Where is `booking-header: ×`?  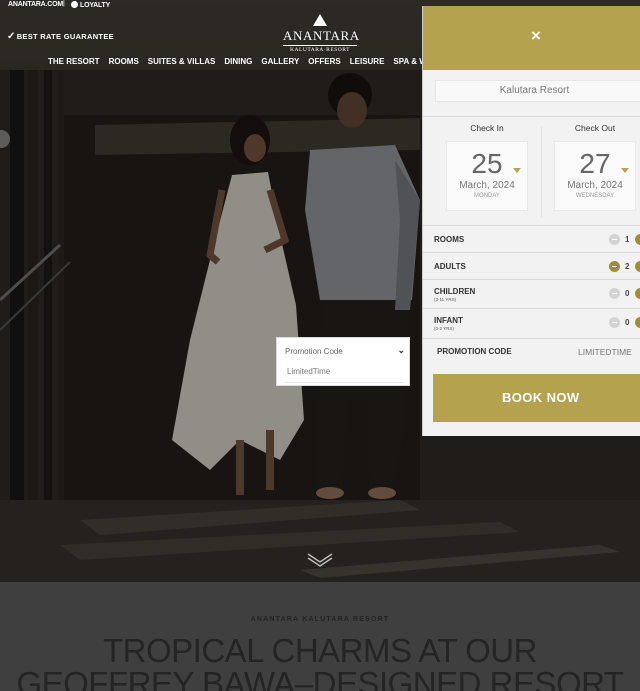 booking-header: × is located at coordinates (531, 38).